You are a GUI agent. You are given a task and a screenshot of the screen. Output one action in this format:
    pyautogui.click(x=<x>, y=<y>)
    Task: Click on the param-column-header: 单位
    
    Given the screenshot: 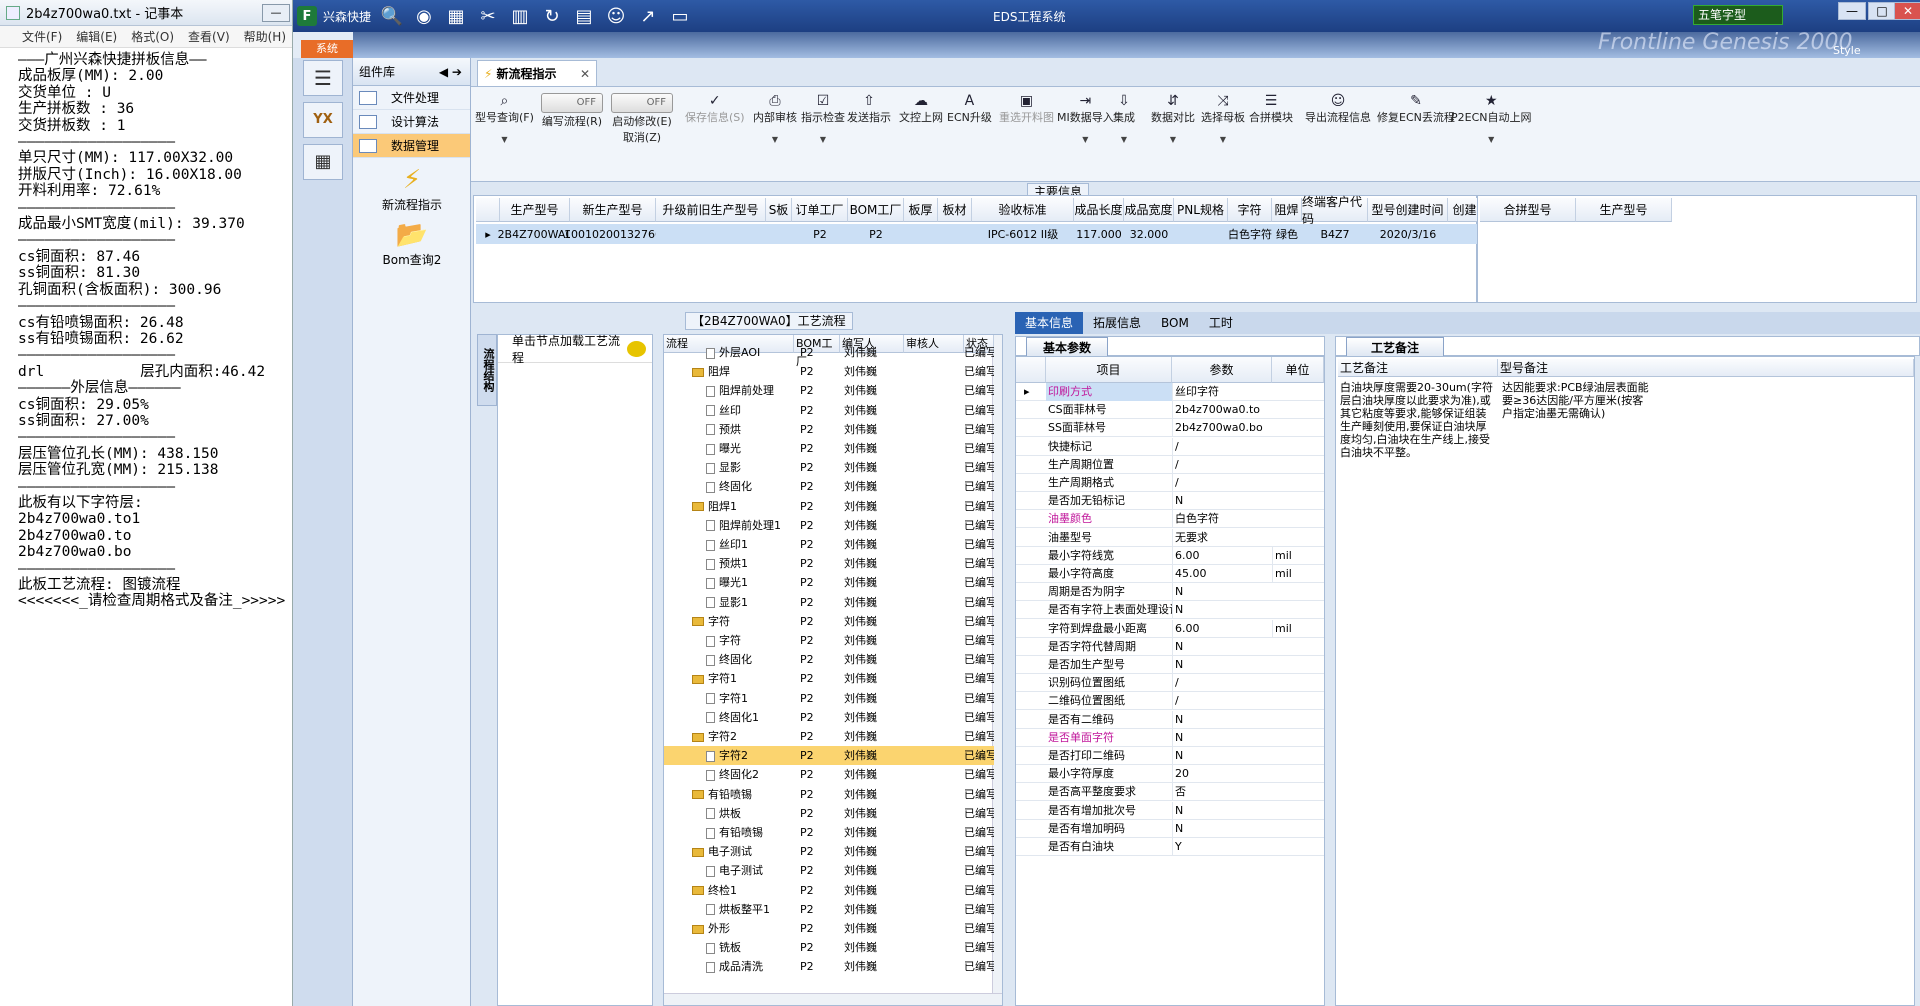 What is the action you would take?
    pyautogui.click(x=1298, y=370)
    